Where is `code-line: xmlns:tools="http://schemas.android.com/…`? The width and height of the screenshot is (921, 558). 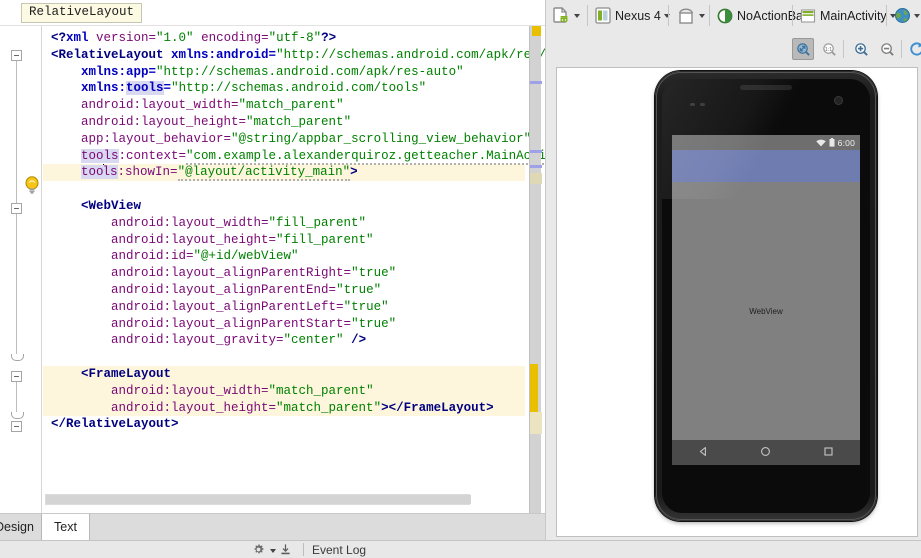 code-line: xmlns:tools="http://schemas.android.com/… is located at coordinates (284, 88).